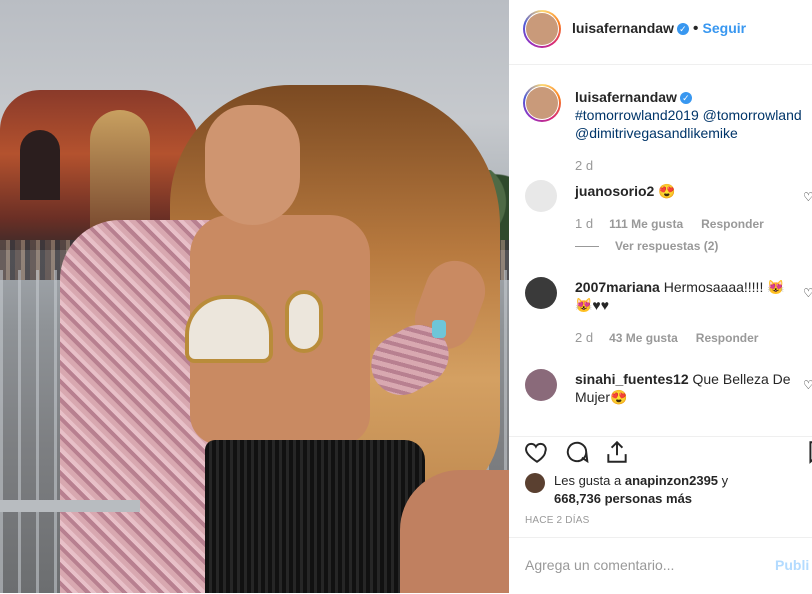  I want to click on fringe-skirt, so click(315, 516).